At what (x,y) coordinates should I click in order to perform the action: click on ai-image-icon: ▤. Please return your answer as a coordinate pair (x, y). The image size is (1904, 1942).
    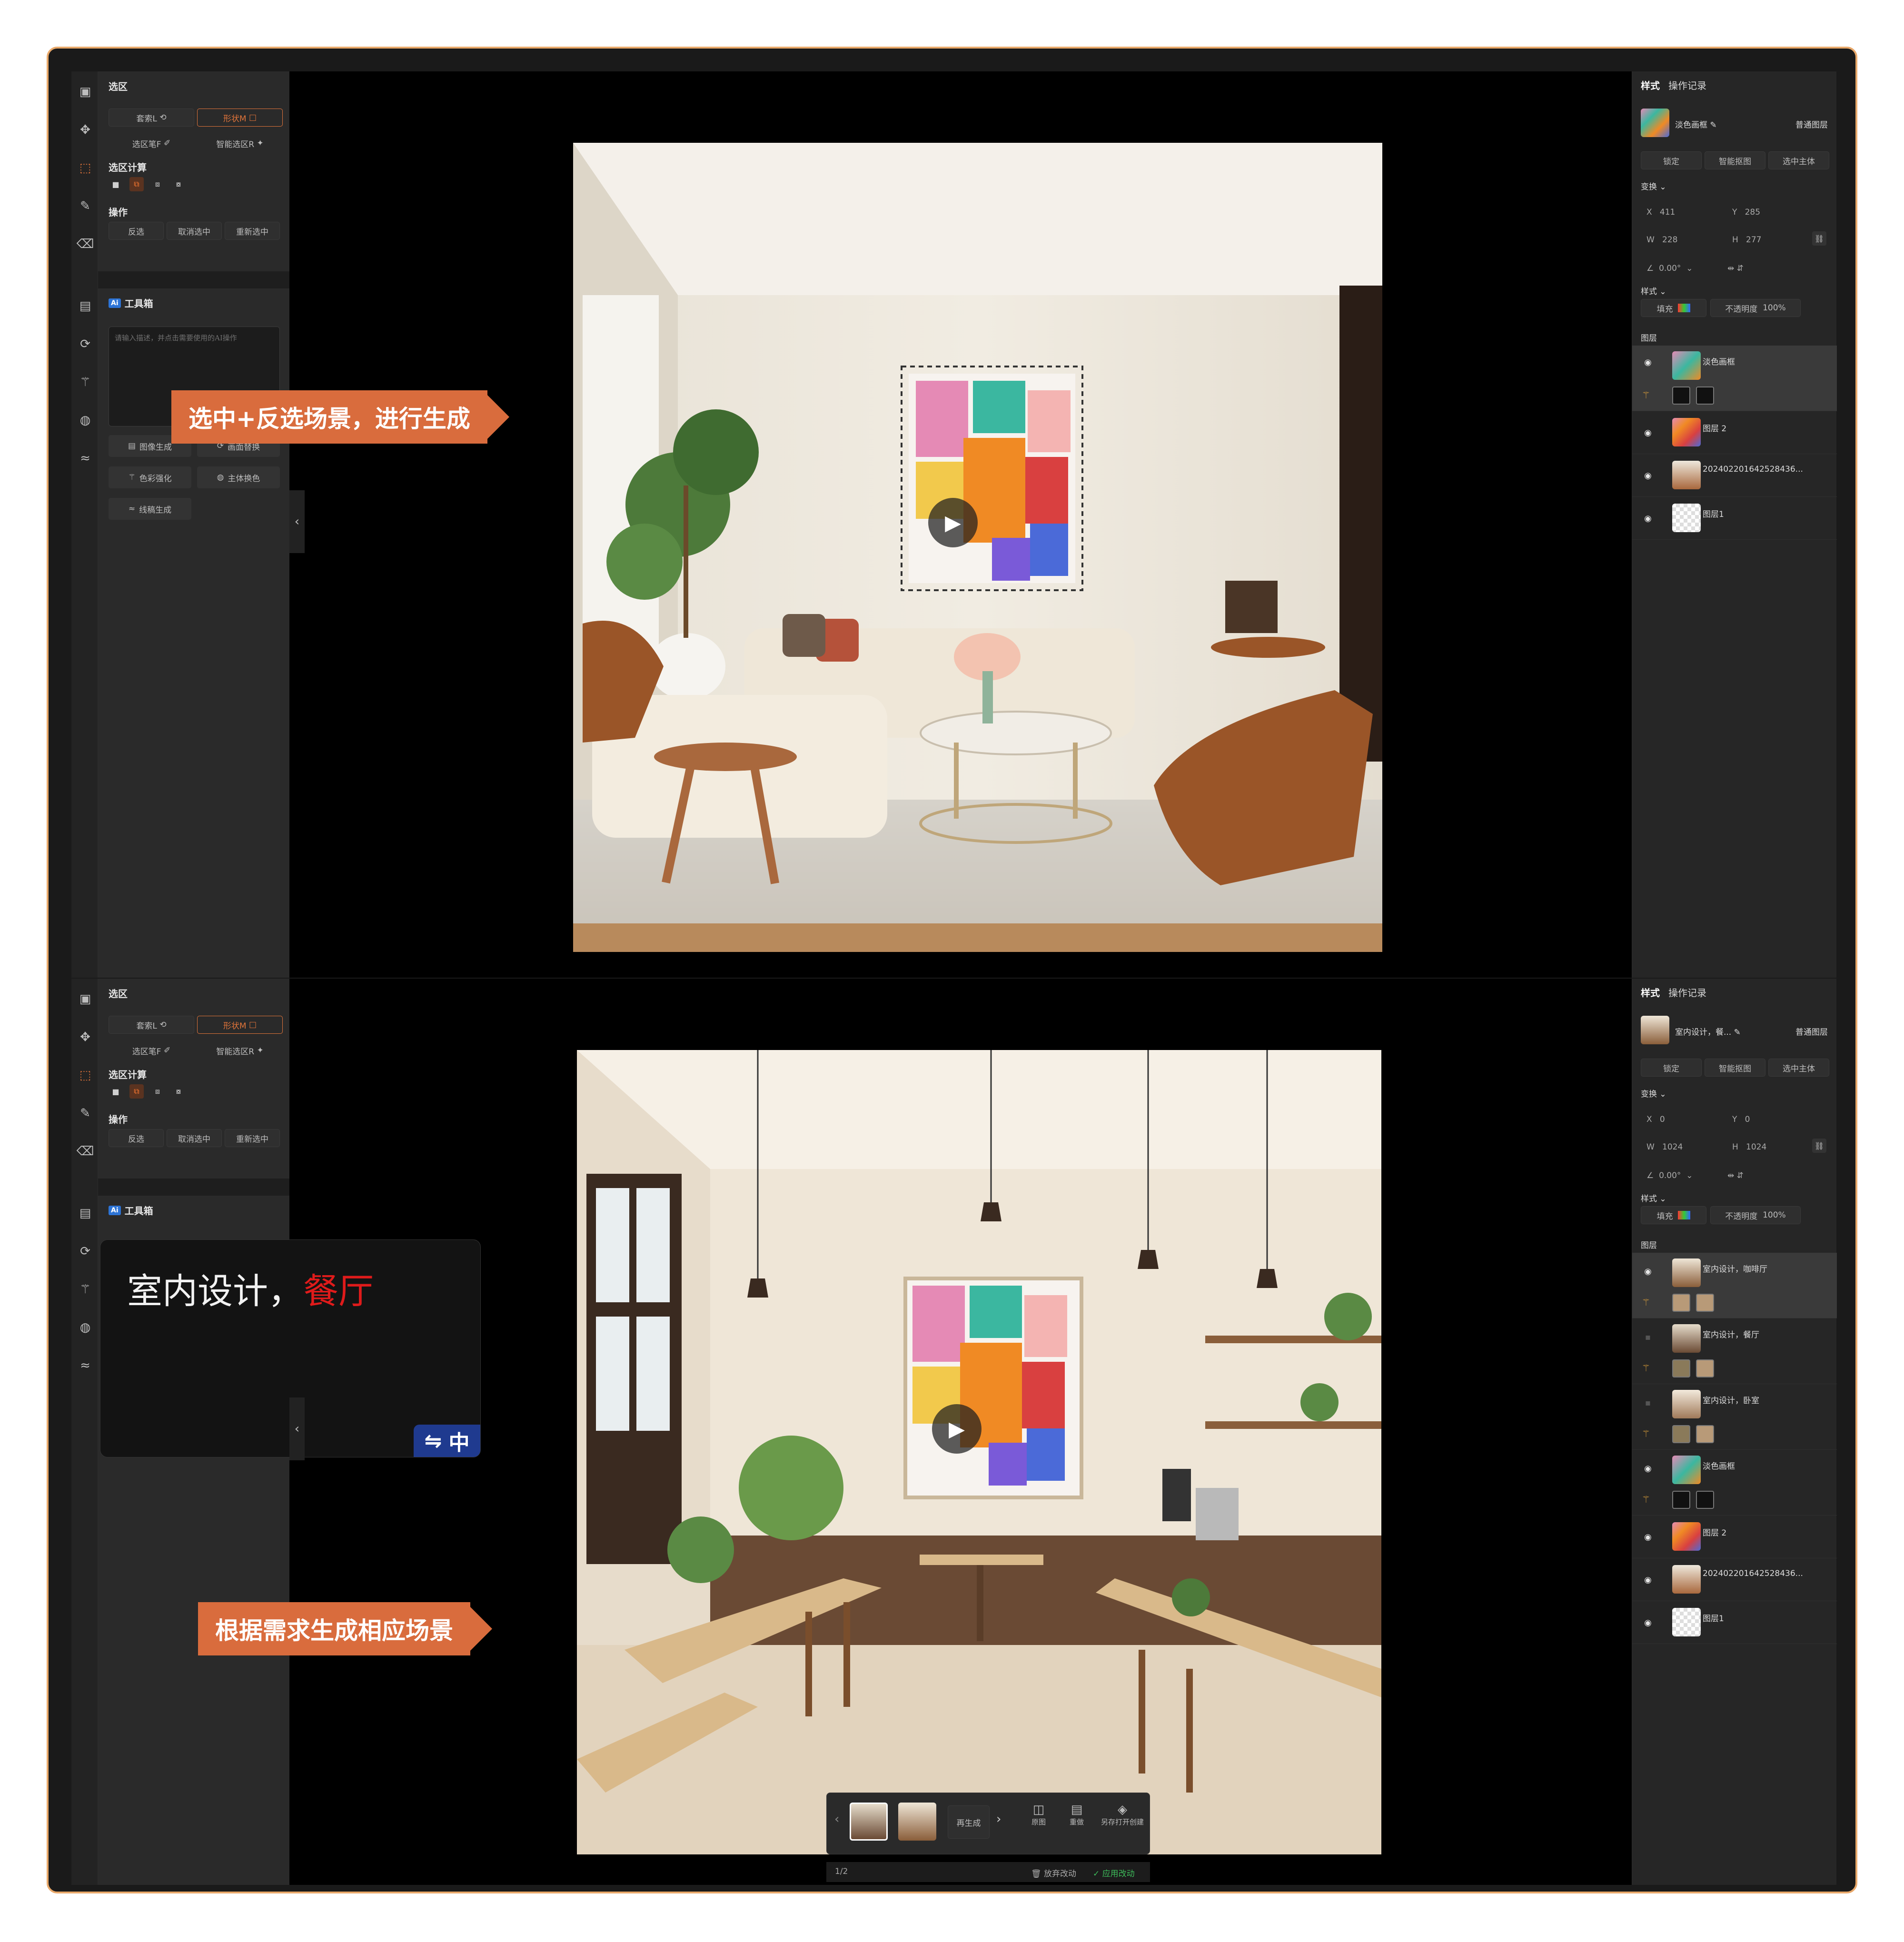
    Looking at the image, I should click on (85, 306).